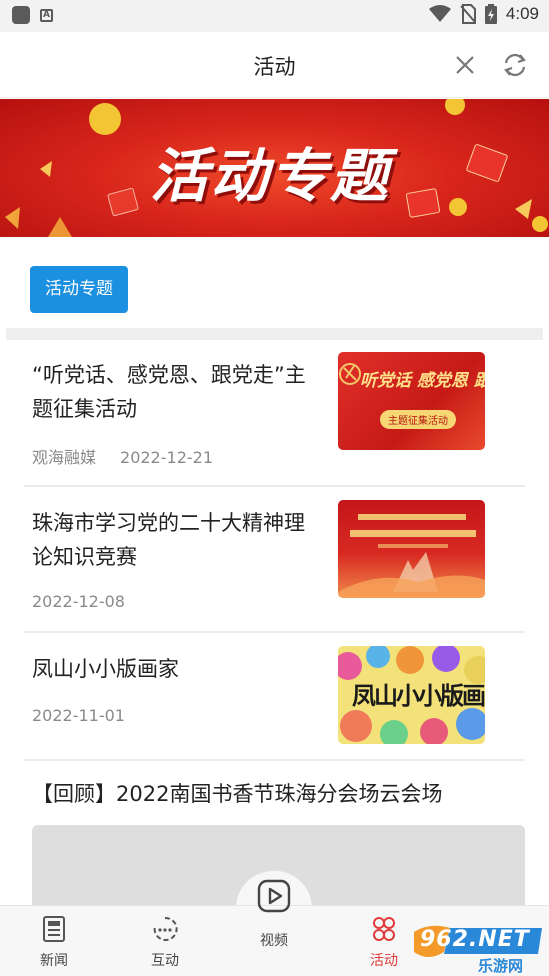 The height and width of the screenshot is (976, 549). What do you see at coordinates (384, 929) in the screenshot?
I see `activity-icon` at bounding box center [384, 929].